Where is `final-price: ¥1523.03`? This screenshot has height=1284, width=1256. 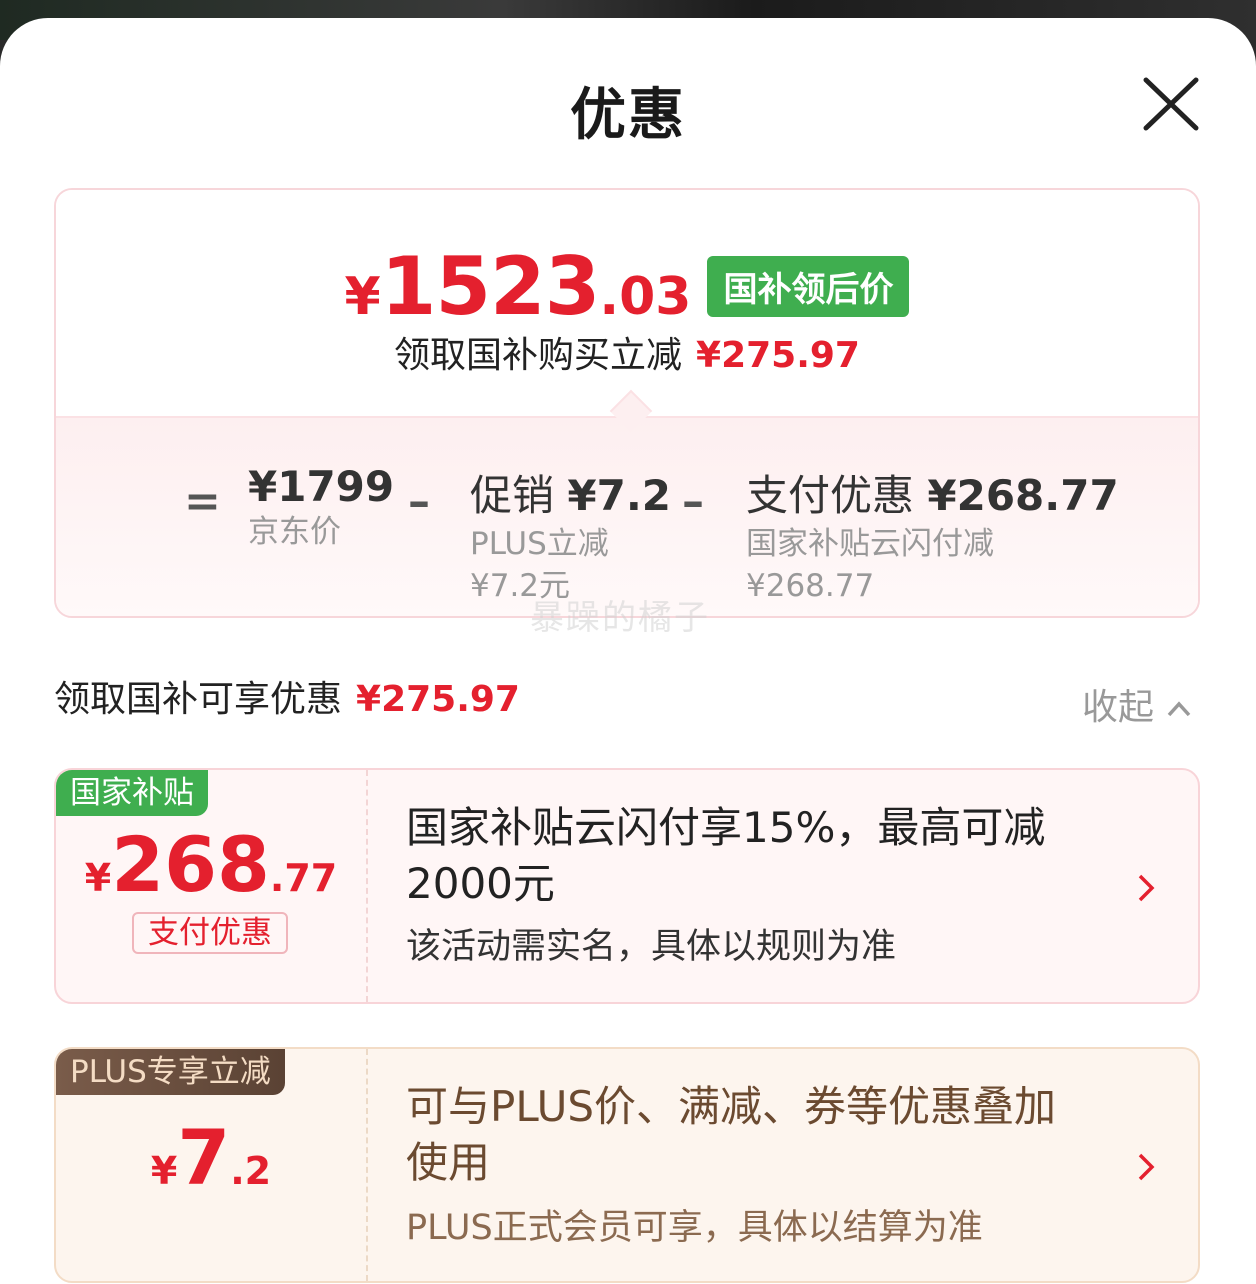 final-price: ¥1523.03 is located at coordinates (518, 286).